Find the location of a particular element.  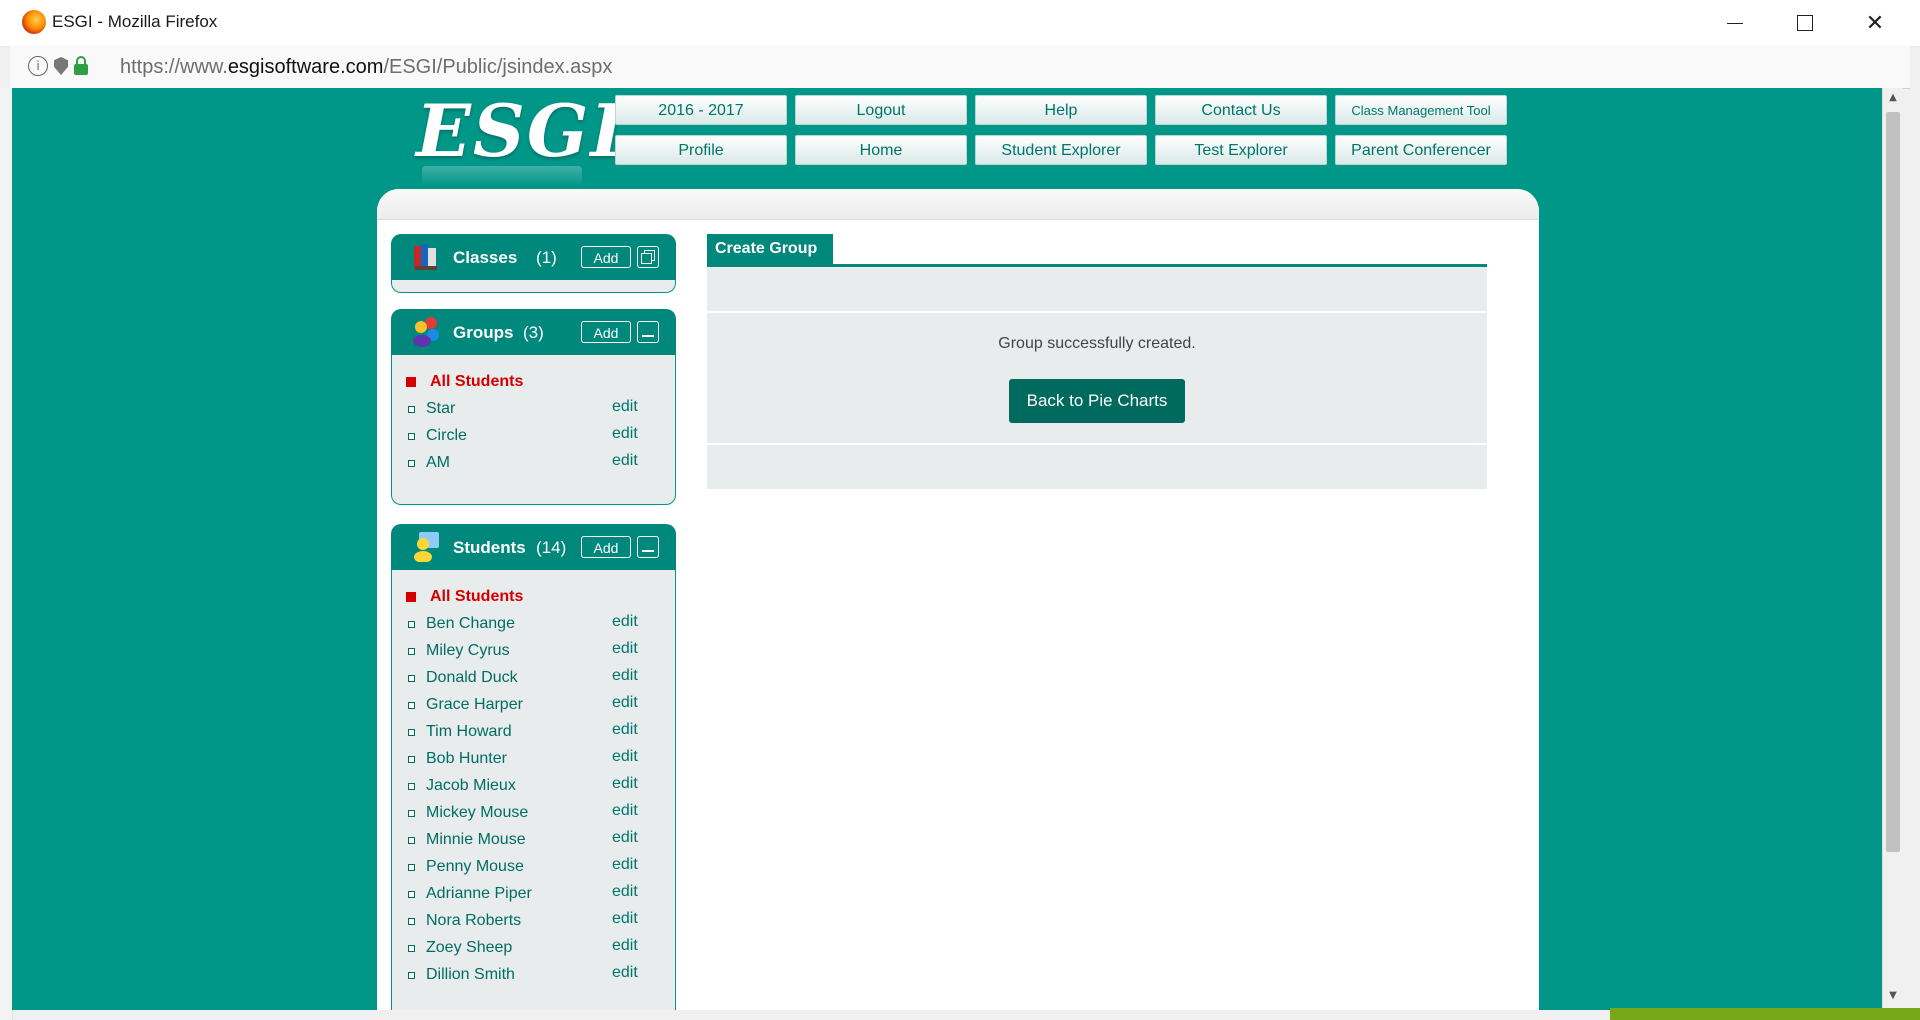

group-name-link: Star is located at coordinates (440, 409).